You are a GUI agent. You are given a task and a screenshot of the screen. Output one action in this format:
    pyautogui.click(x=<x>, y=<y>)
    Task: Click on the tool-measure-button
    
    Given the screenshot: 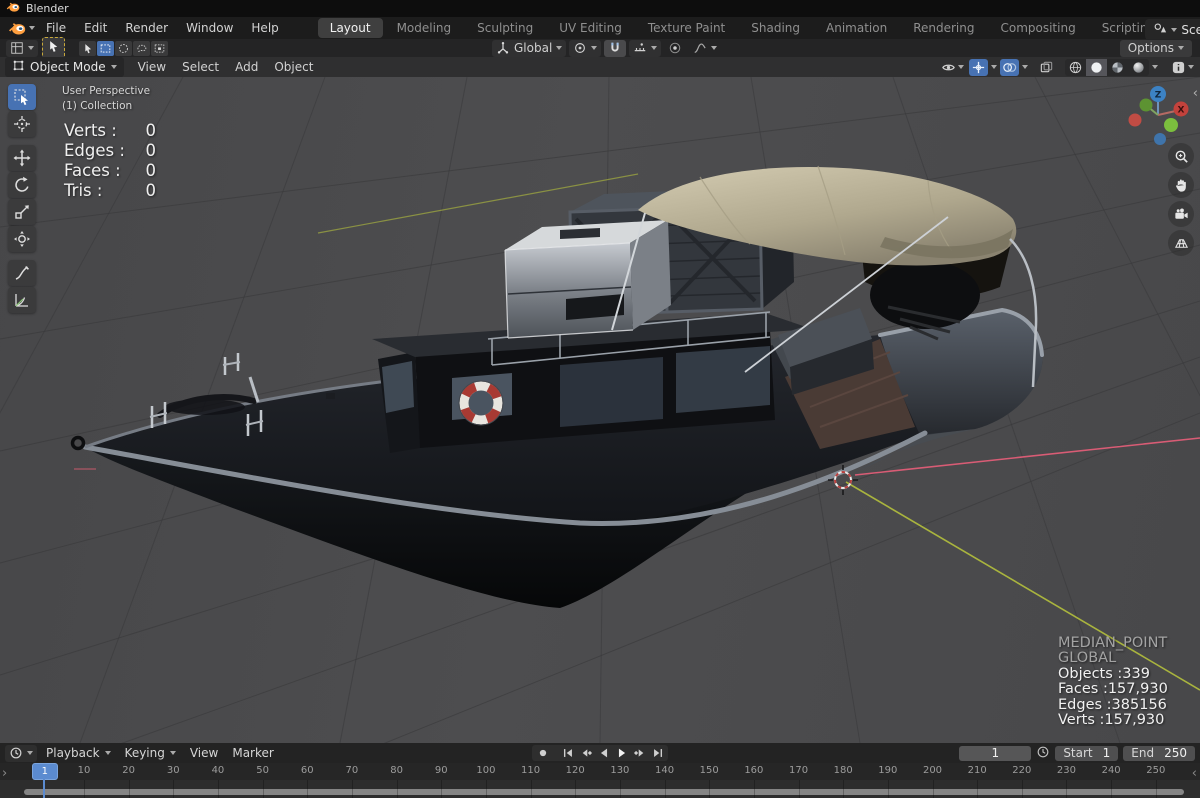 What is the action you would take?
    pyautogui.click(x=22, y=300)
    